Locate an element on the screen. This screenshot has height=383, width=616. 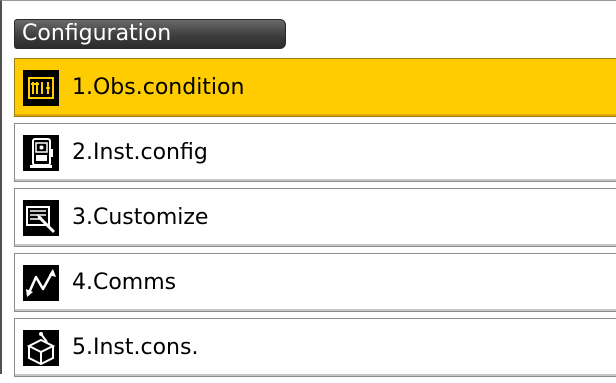
menu-item-label: 4.Comms is located at coordinates (124, 282).